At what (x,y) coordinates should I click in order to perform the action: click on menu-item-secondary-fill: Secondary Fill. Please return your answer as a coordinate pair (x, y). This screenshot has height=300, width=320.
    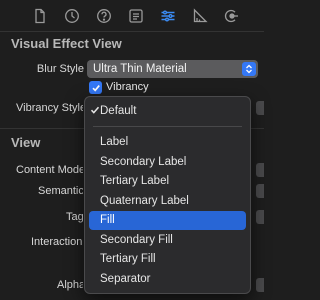
    Looking at the image, I should click on (167, 240).